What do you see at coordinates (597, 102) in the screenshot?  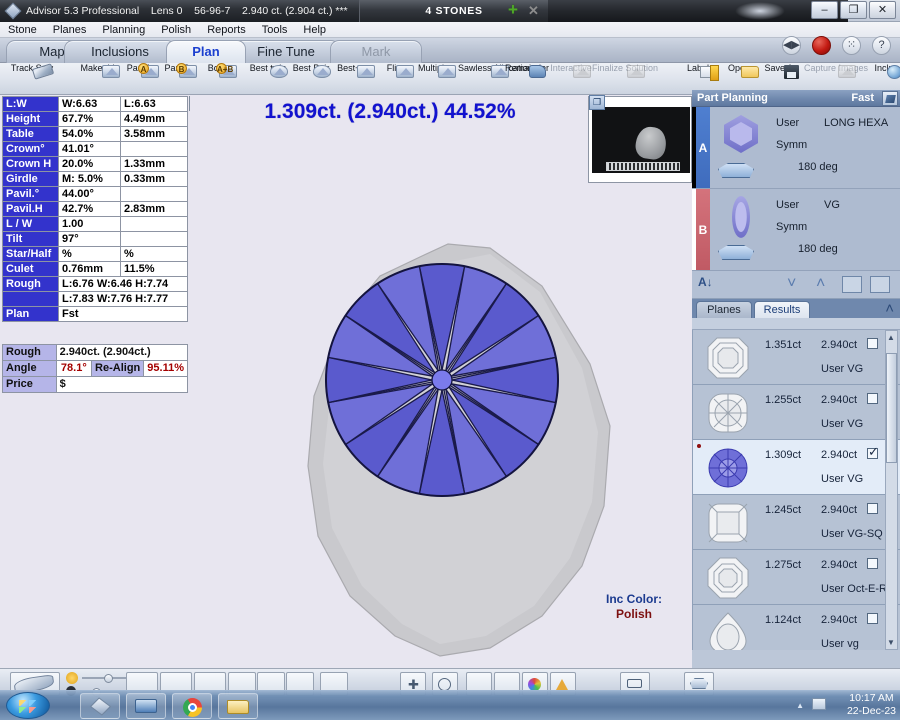 I see `photo-expand-button: ❐` at bounding box center [597, 102].